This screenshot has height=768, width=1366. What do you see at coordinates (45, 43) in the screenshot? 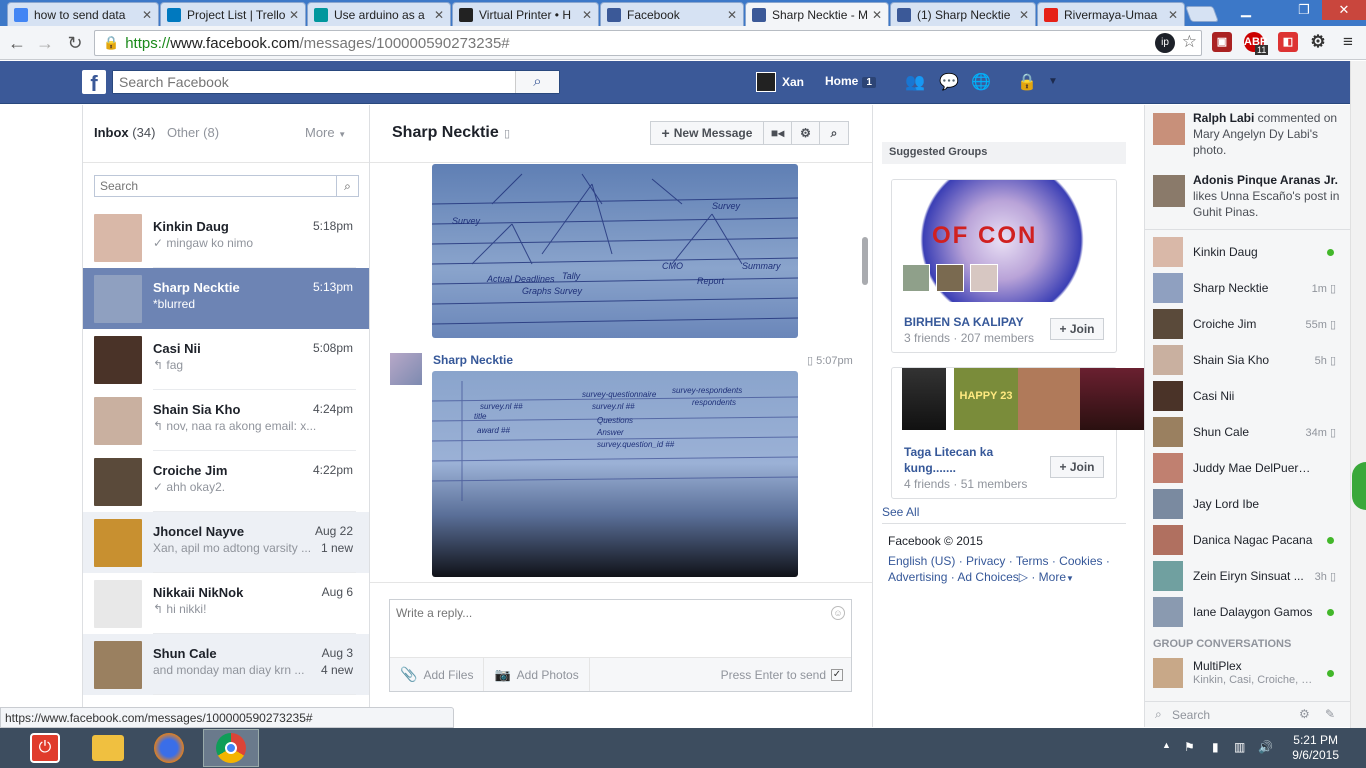
I see `forward-button: →` at bounding box center [45, 43].